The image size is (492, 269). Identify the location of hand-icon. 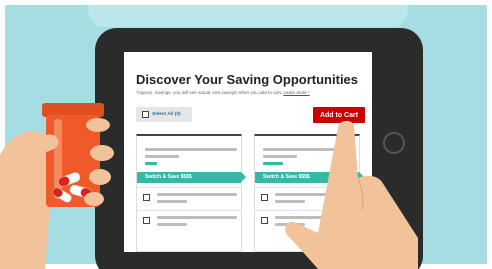
(351, 195).